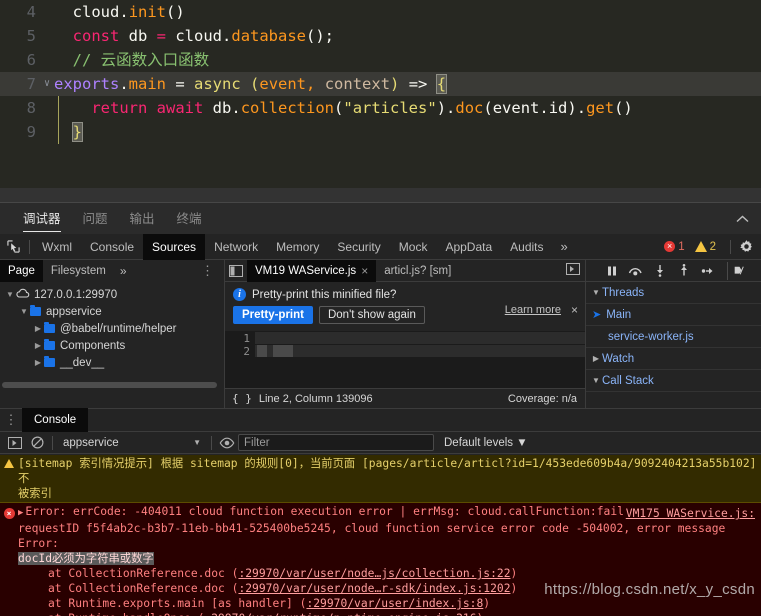 The height and width of the screenshot is (616, 761). What do you see at coordinates (227, 443) in the screenshot?
I see `live-expression-icon` at bounding box center [227, 443].